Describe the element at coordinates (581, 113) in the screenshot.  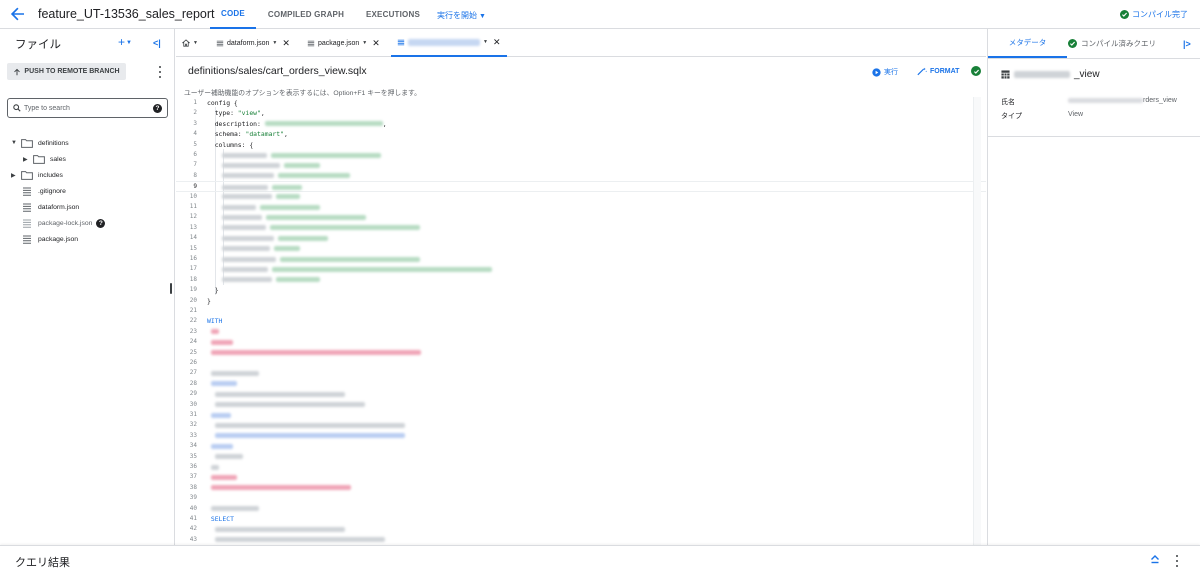
I see `code-line: 2 type: "view",` at that location.